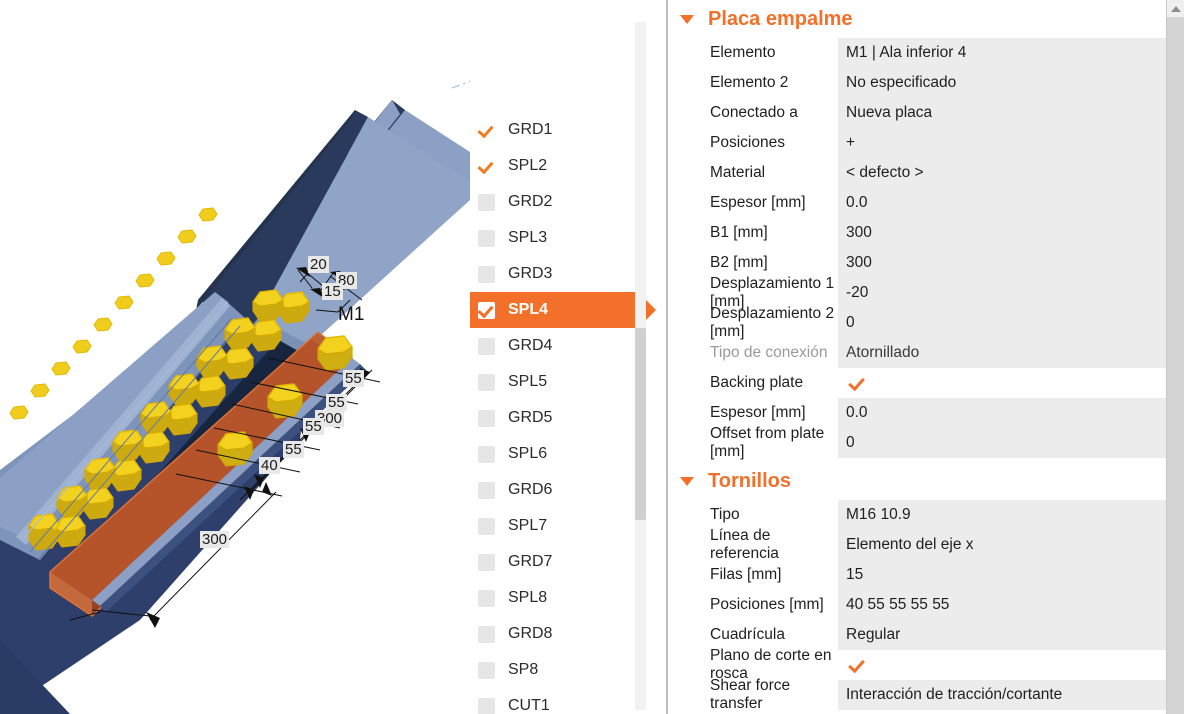 This screenshot has height=714, width=1184. Describe the element at coordinates (558, 701) in the screenshot. I see `tree-item-cut1: CUT1` at that location.